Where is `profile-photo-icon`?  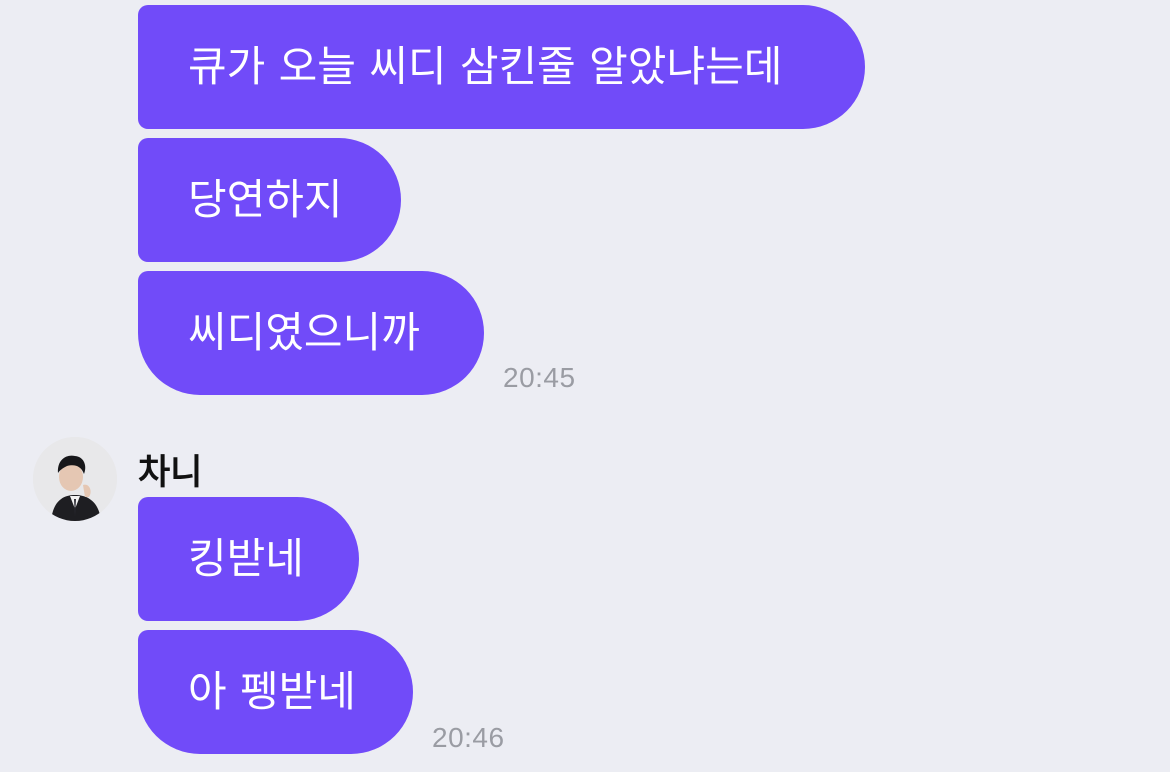 profile-photo-icon is located at coordinates (75, 479).